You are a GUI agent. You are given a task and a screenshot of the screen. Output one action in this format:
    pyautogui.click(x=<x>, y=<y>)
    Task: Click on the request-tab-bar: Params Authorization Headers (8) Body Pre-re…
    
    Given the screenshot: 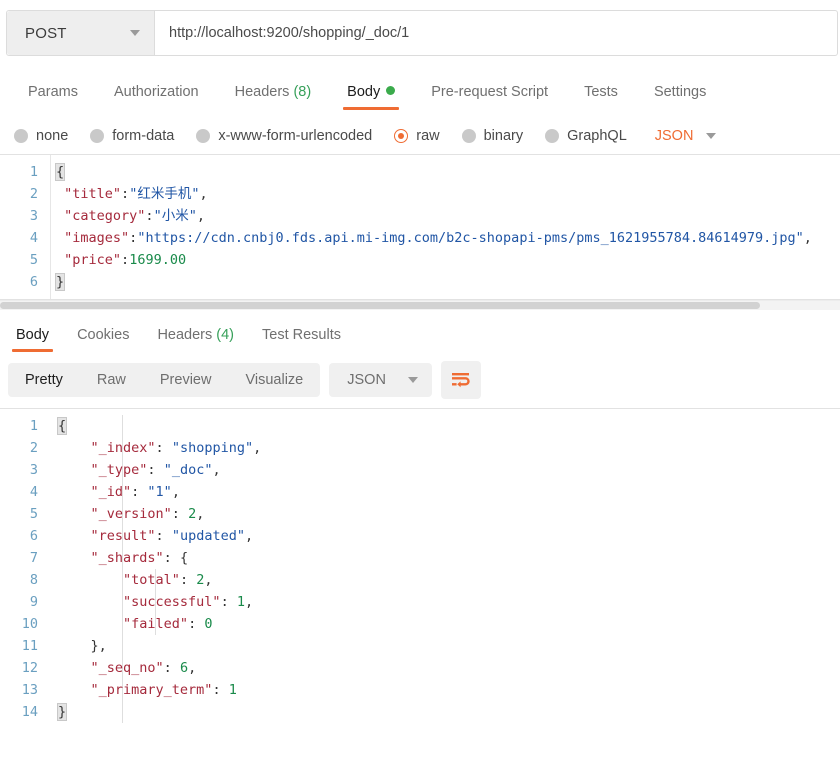 What is the action you would take?
    pyautogui.click(x=420, y=89)
    